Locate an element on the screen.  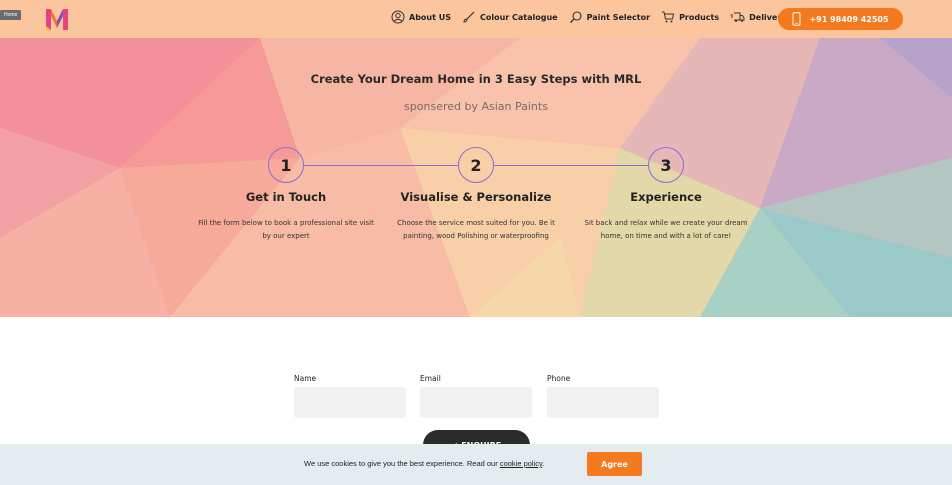
delivery-truck-icon is located at coordinates (737, 17).